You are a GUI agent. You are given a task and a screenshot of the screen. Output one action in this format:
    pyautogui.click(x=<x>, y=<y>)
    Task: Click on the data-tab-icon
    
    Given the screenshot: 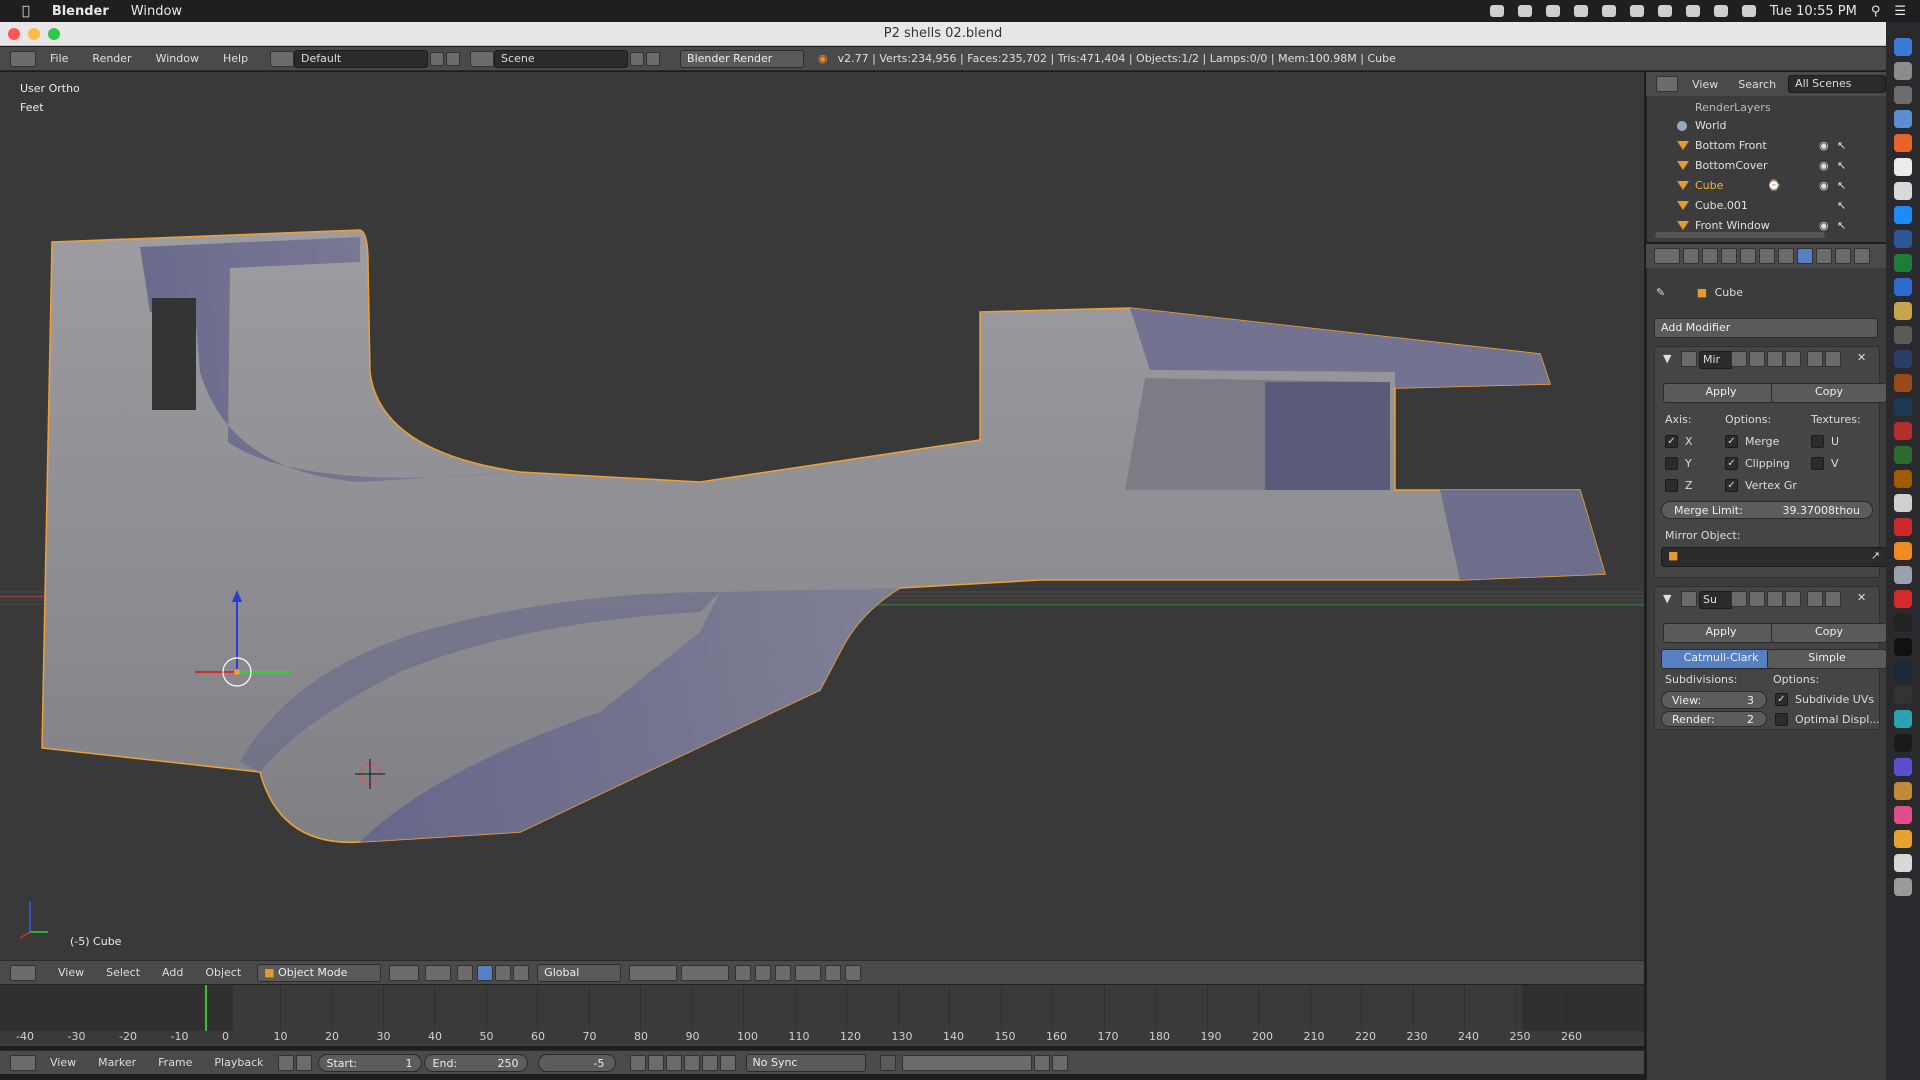 What is the action you would take?
    pyautogui.click(x=1824, y=256)
    